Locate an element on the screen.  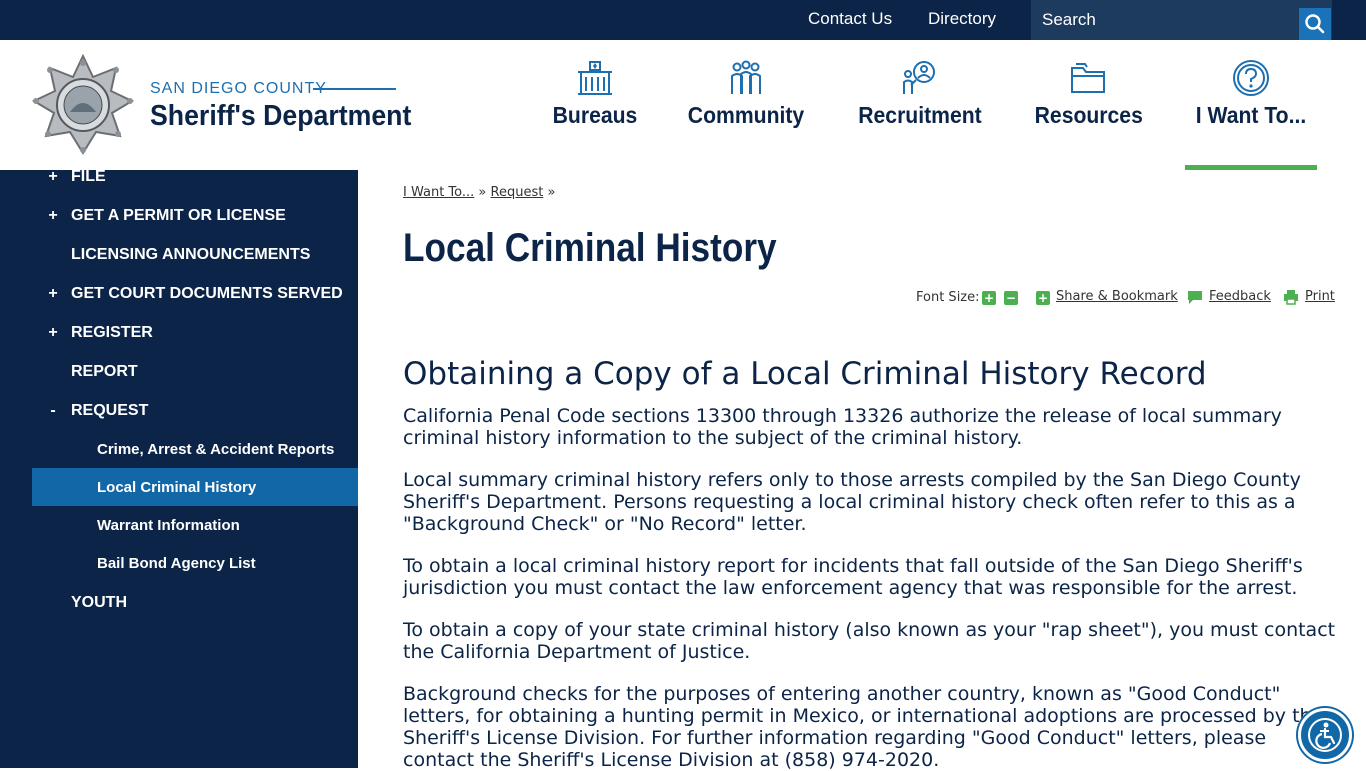
sidebar-subitem-bail-bond: Bail Bond Agency List is located at coordinates (195, 563).